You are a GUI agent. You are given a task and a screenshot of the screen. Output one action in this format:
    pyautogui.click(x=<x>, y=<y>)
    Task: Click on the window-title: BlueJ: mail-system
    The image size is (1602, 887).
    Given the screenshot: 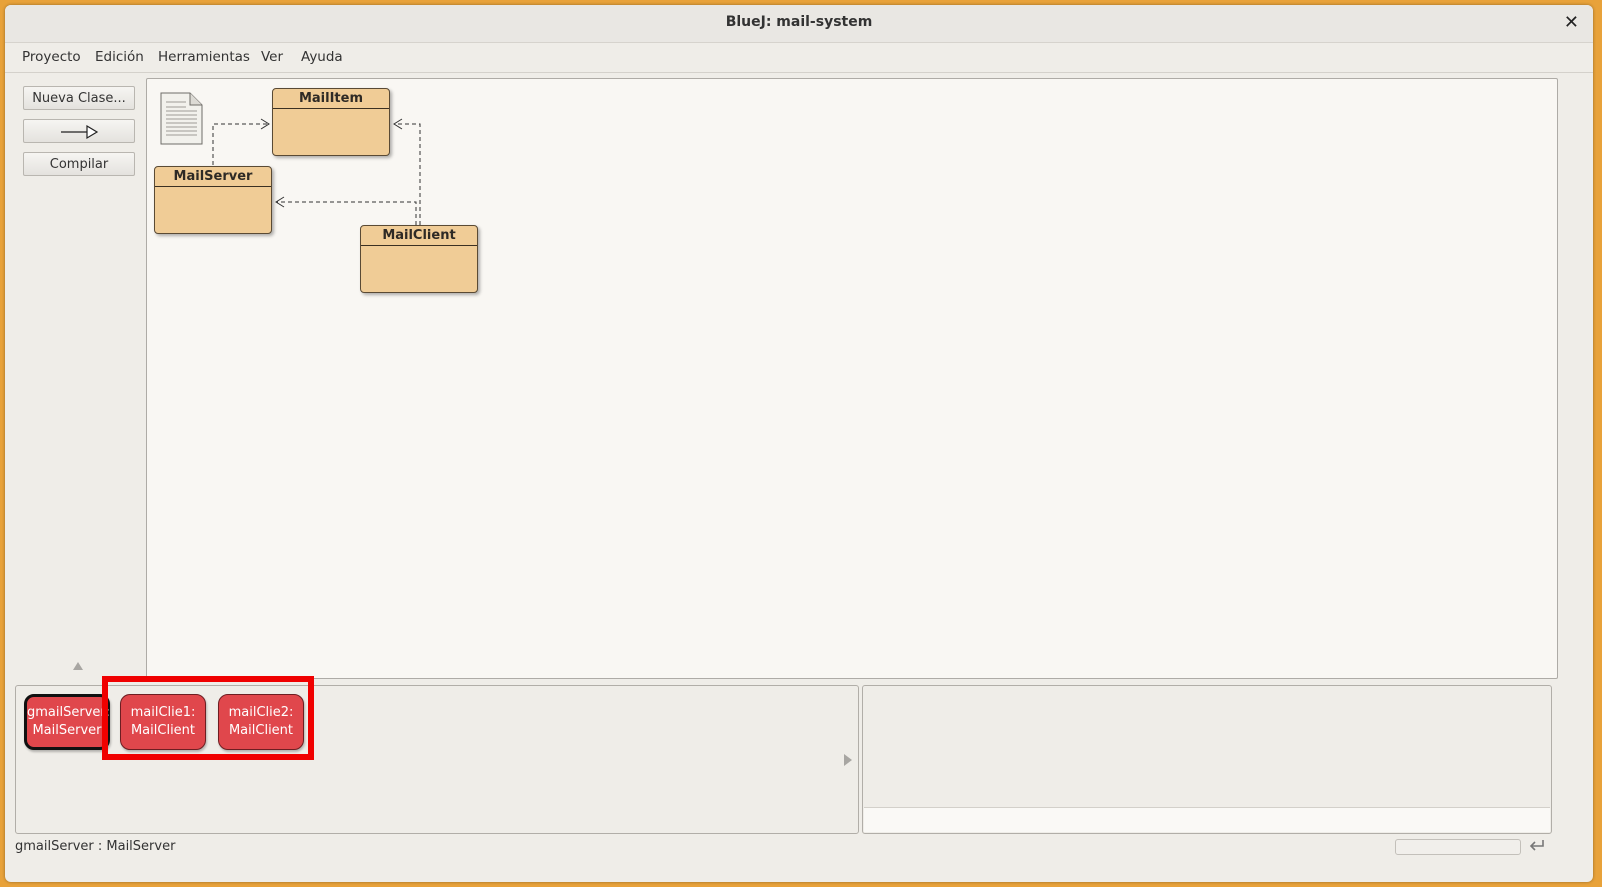 What is the action you would take?
    pyautogui.click(x=799, y=22)
    